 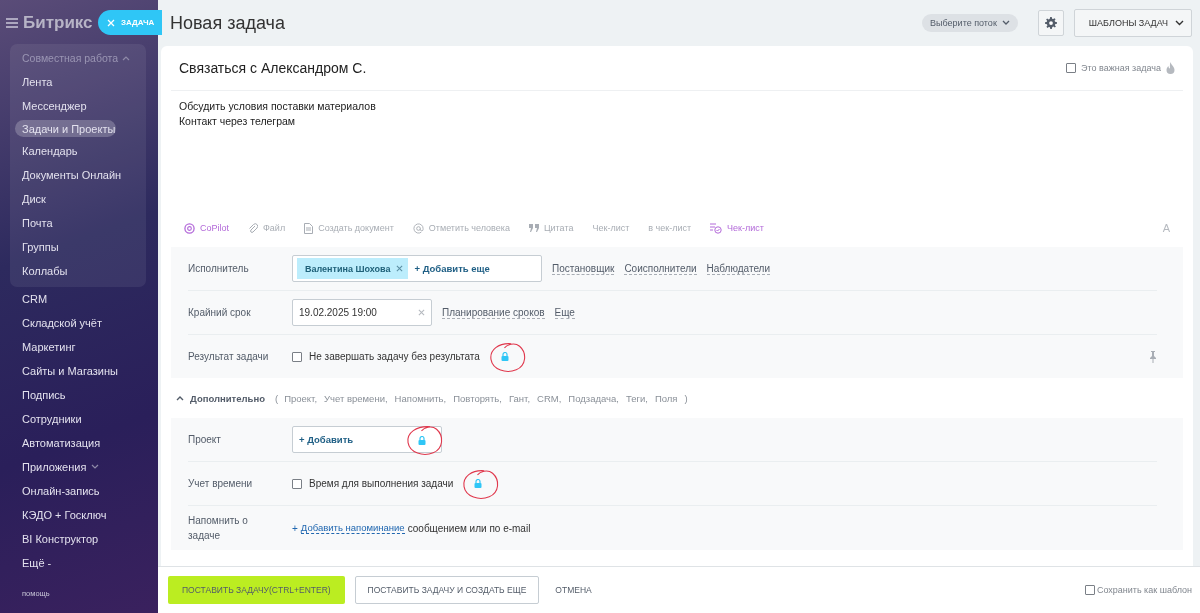 What do you see at coordinates (206, 228) in the screenshot?
I see `toolbar-button: CoPilot` at bounding box center [206, 228].